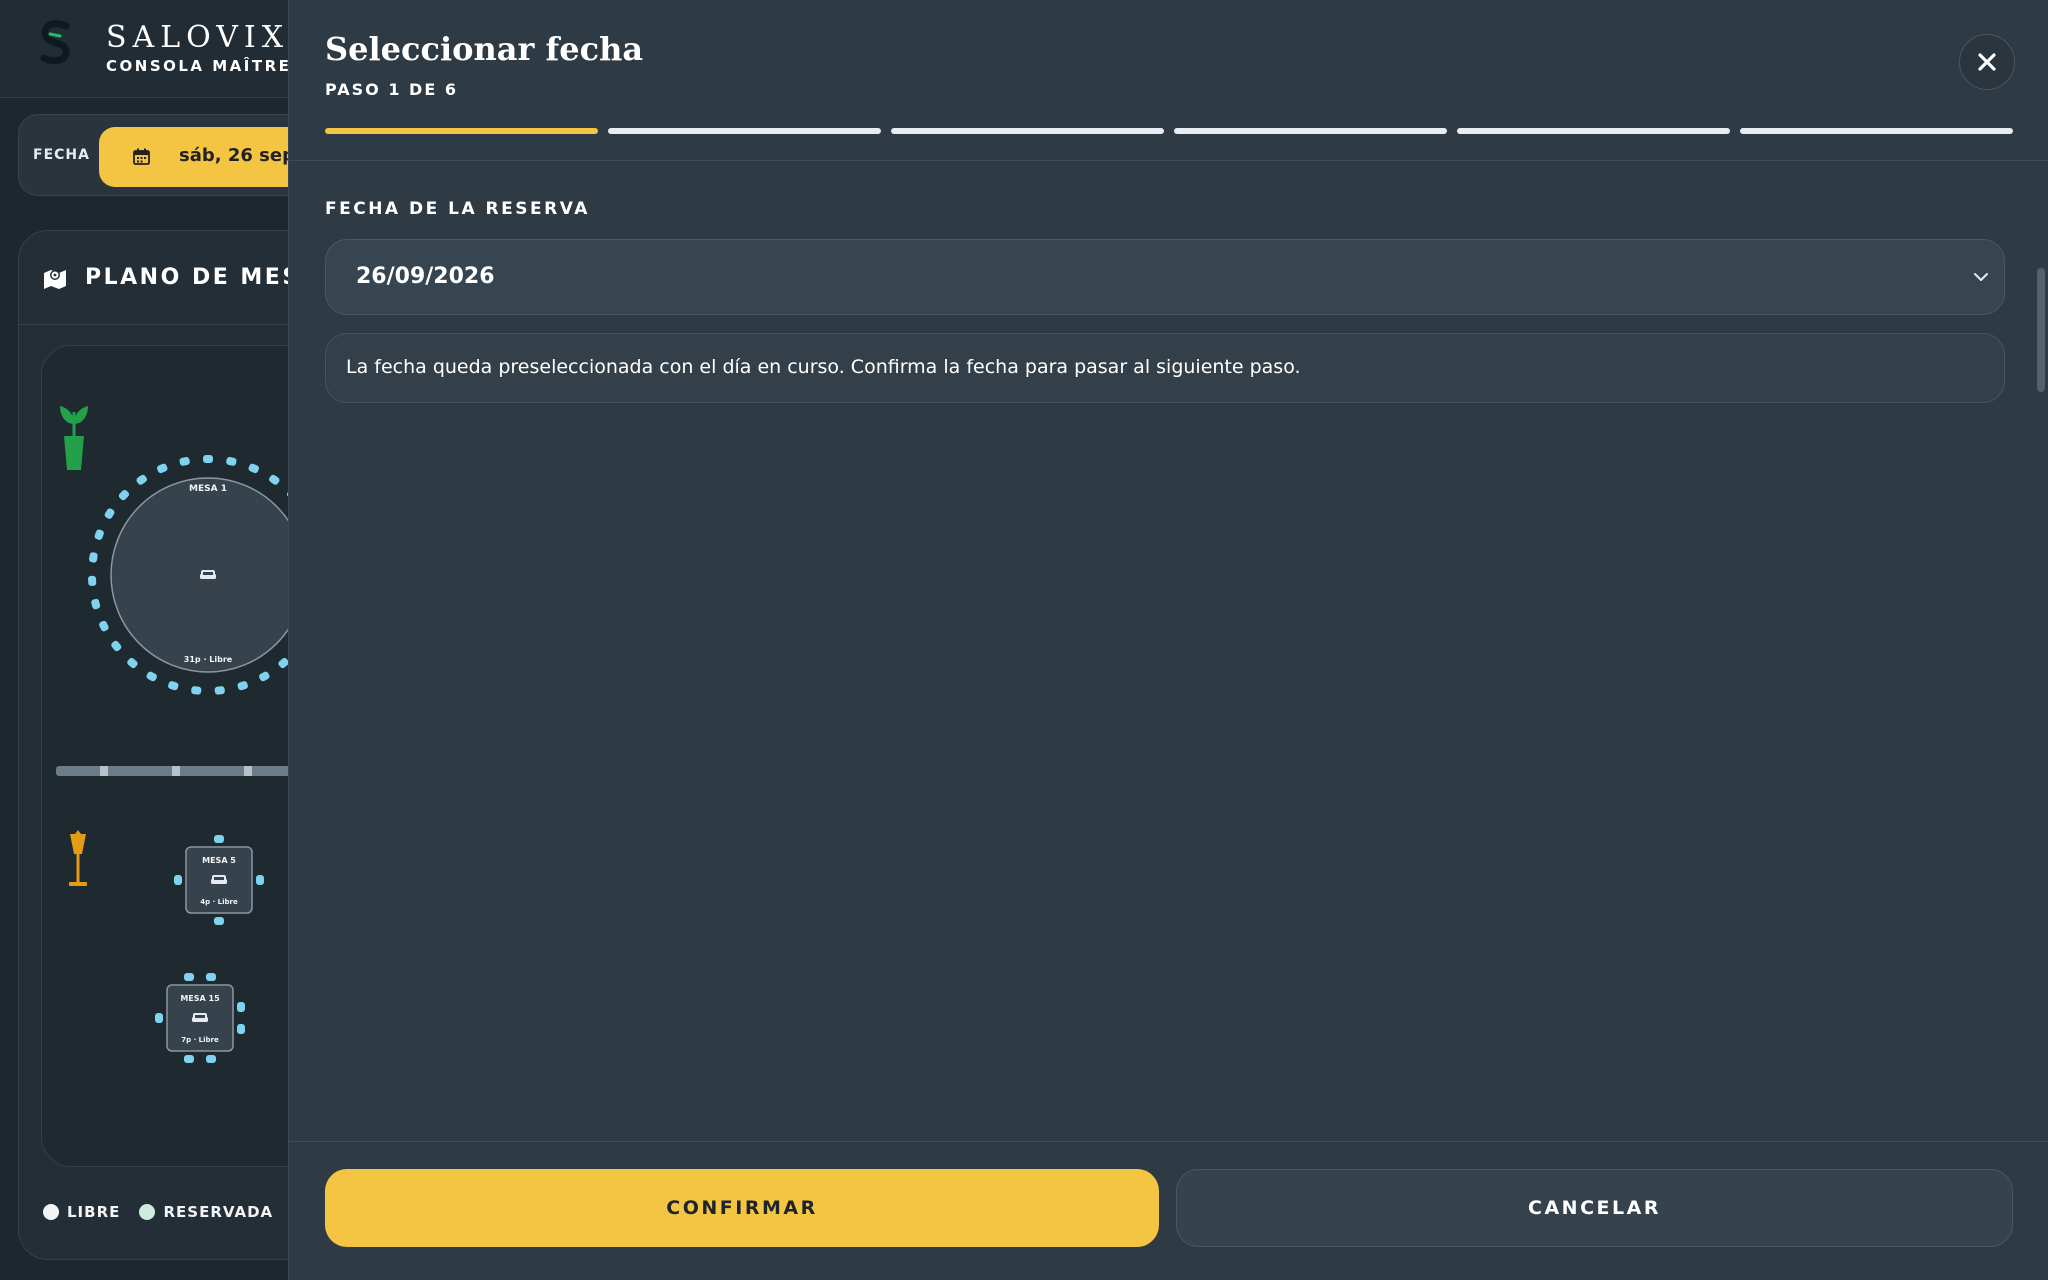  I want to click on dialog-step-indicator: PASO 1 DE 6, so click(391, 89).